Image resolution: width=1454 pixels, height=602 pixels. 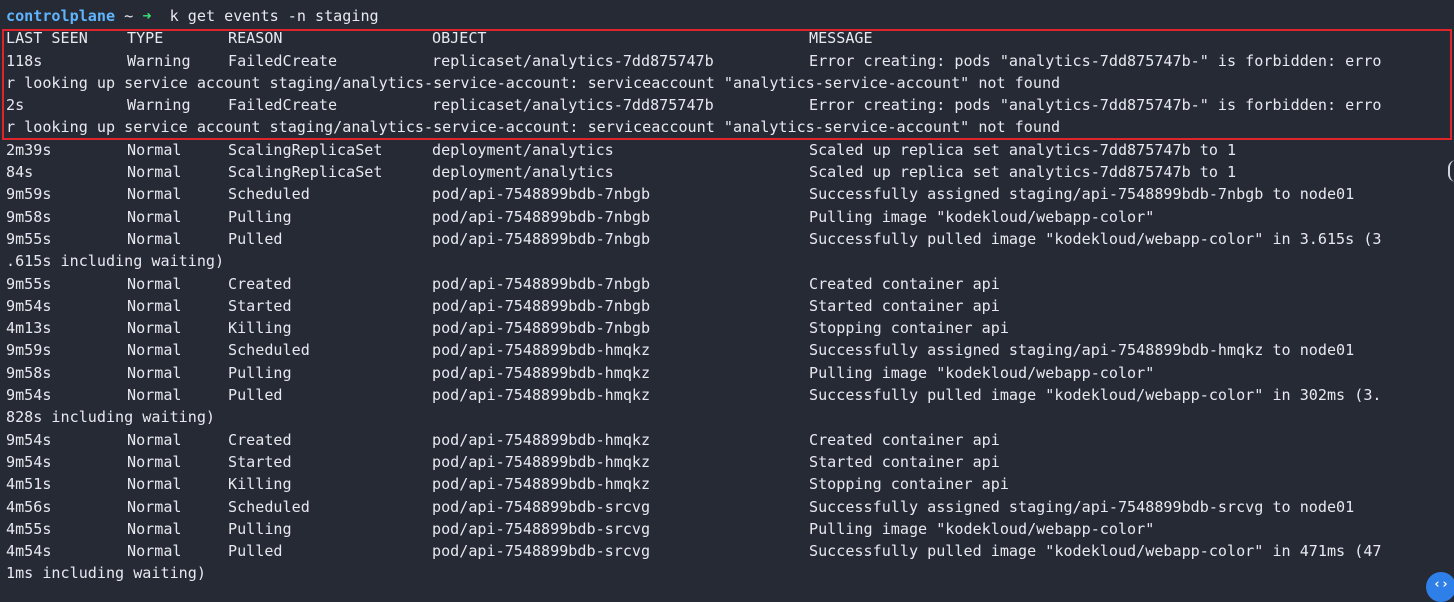 I want to click on header-object: OBJECT, so click(x=459, y=38).